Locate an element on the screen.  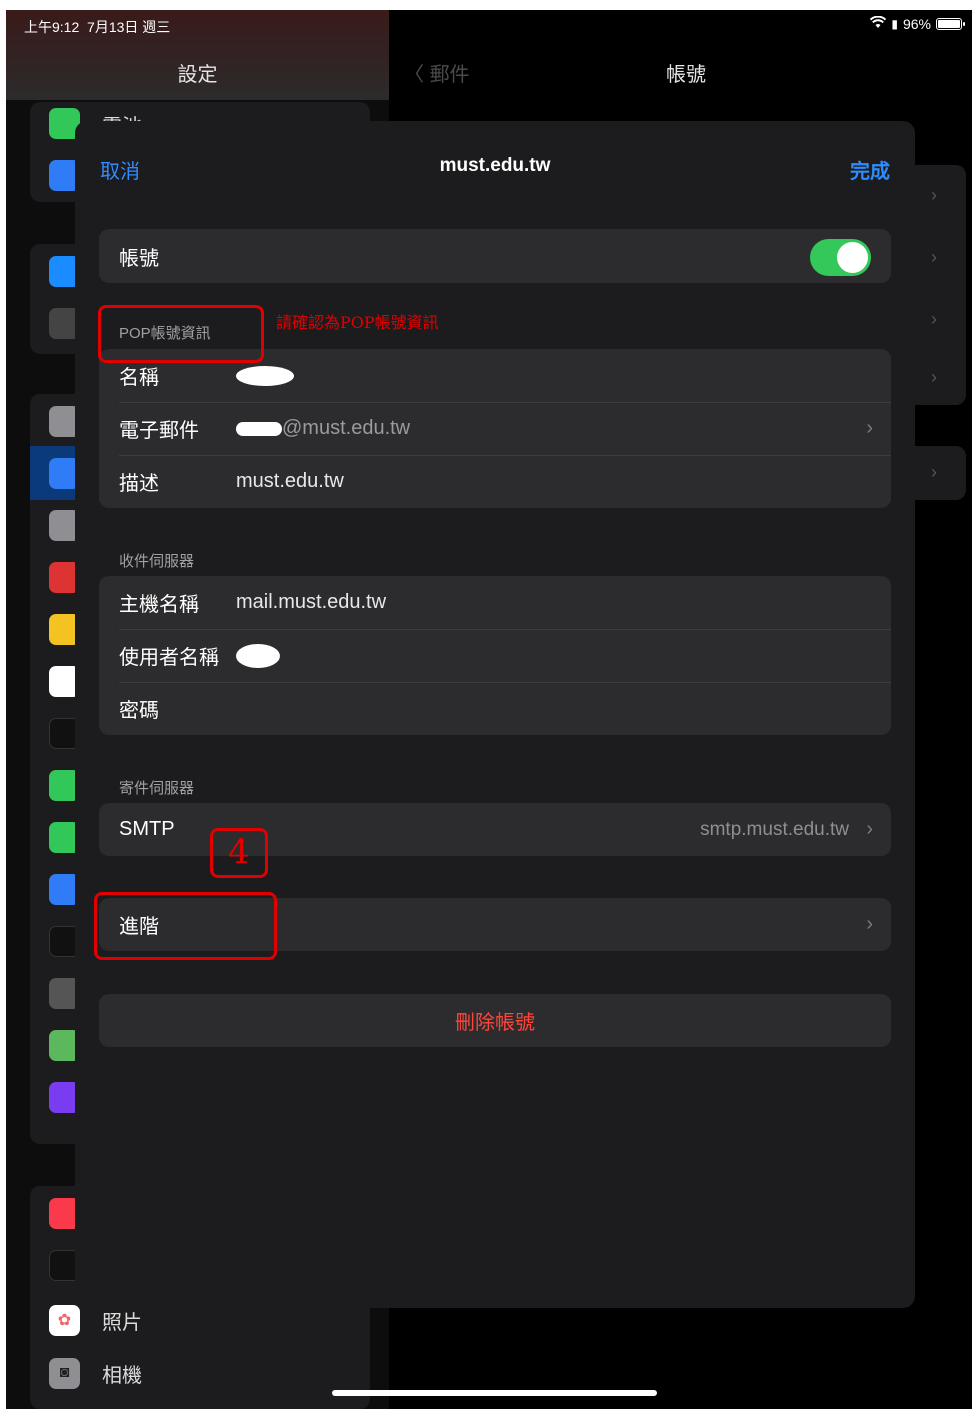
detail-accounts-group is located at coordinates (938, 285).